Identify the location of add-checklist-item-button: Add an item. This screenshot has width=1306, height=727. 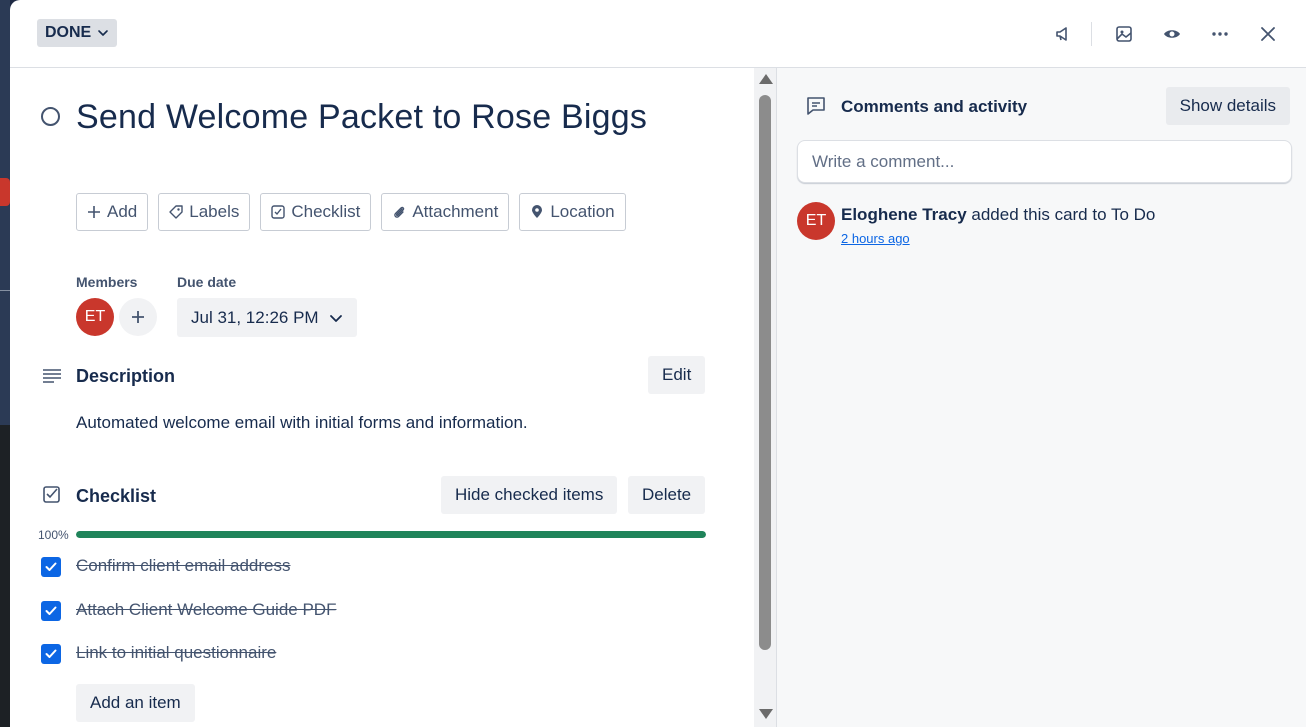
(135, 703).